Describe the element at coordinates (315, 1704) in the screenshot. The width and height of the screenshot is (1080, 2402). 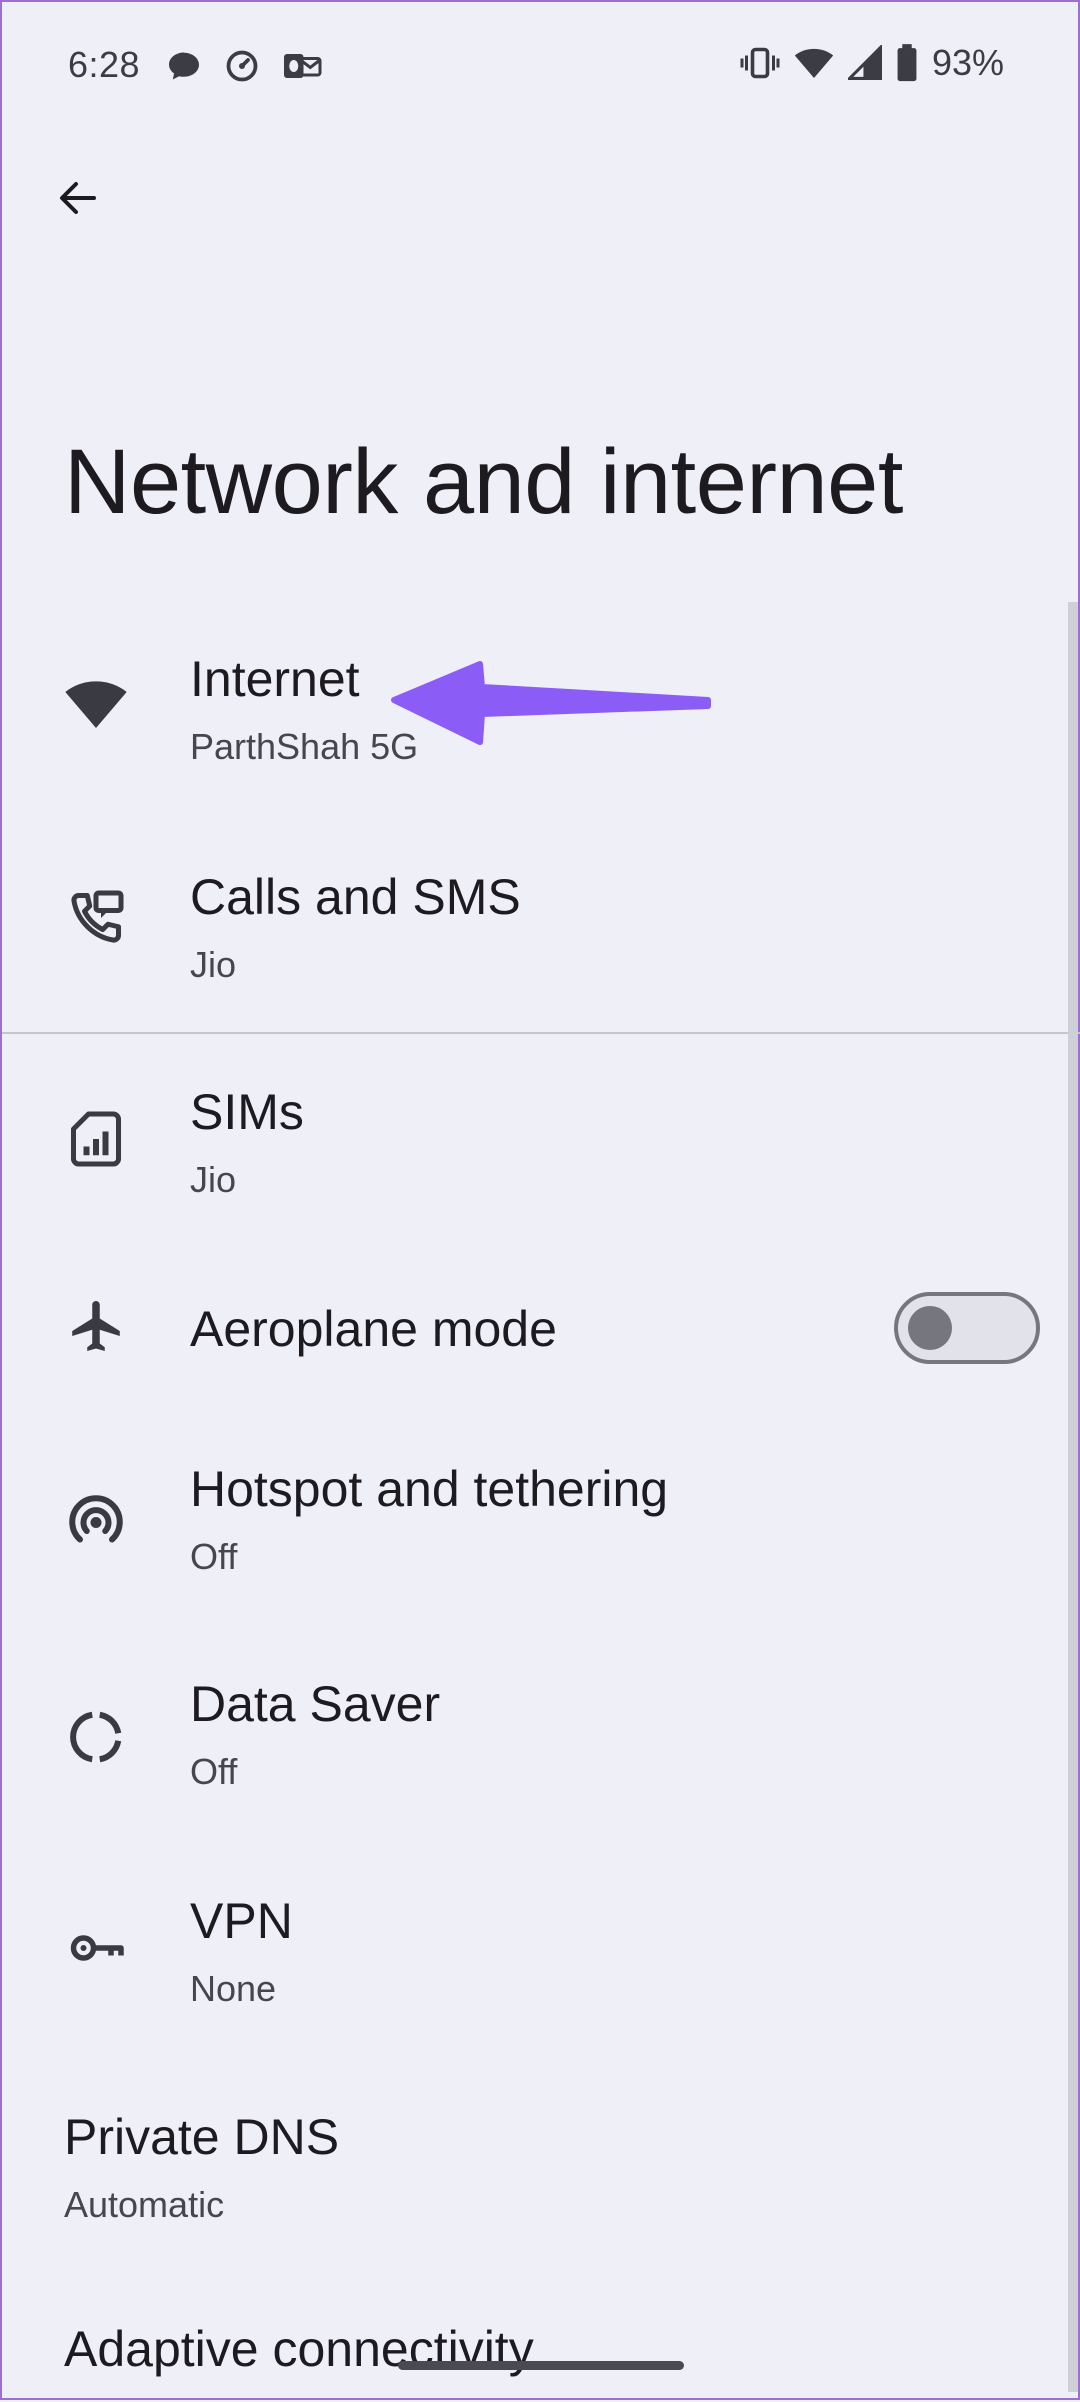
I see `setting-title: Data Saver` at that location.